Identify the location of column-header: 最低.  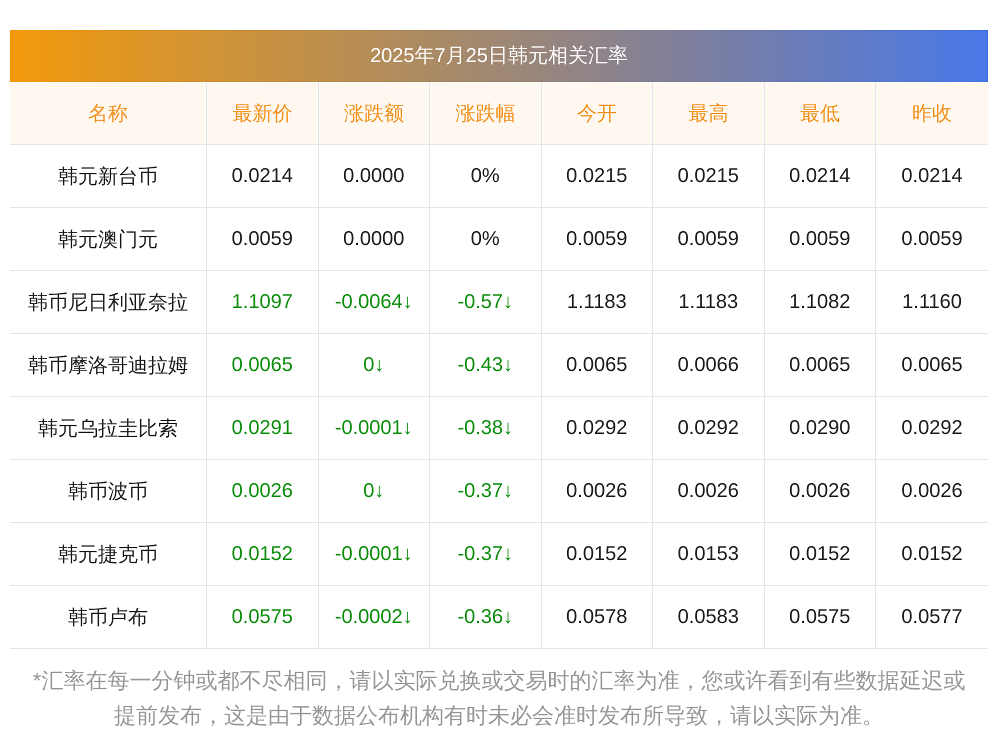
(820, 113).